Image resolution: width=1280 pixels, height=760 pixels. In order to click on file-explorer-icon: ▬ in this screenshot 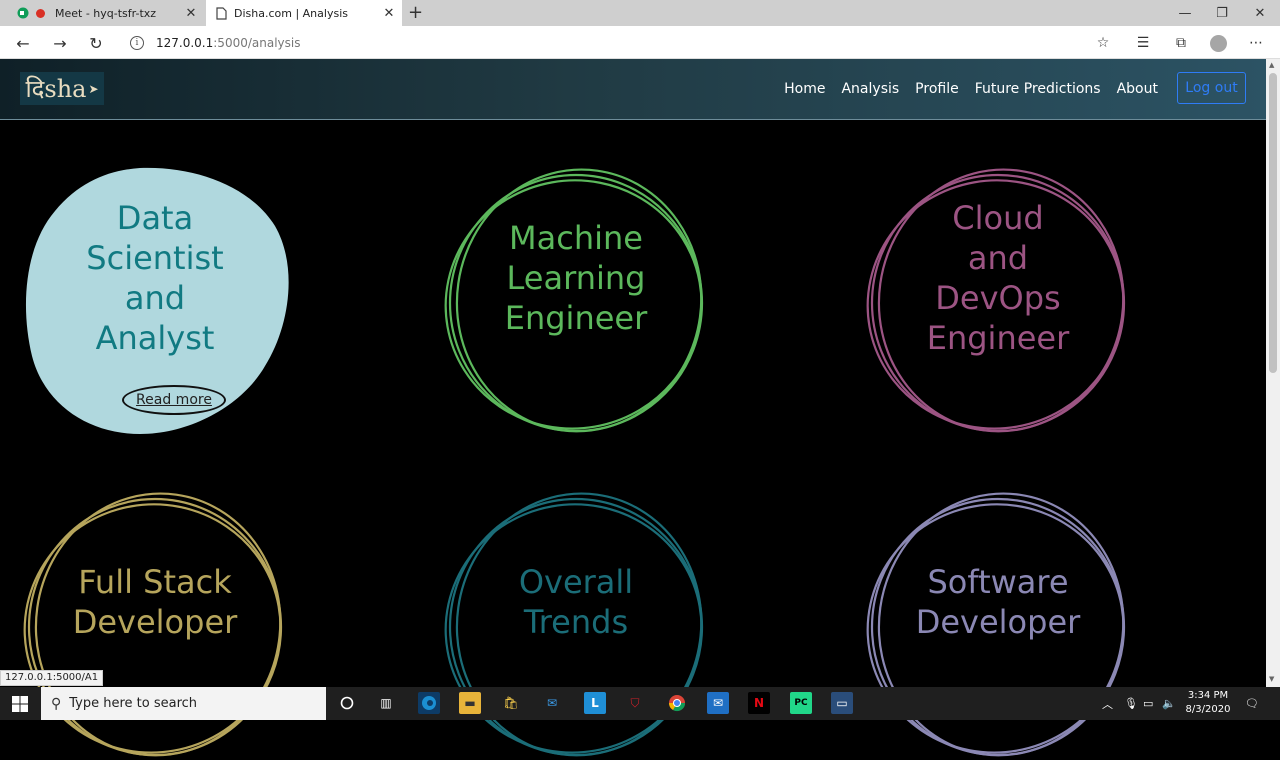, I will do `click(470, 703)`.